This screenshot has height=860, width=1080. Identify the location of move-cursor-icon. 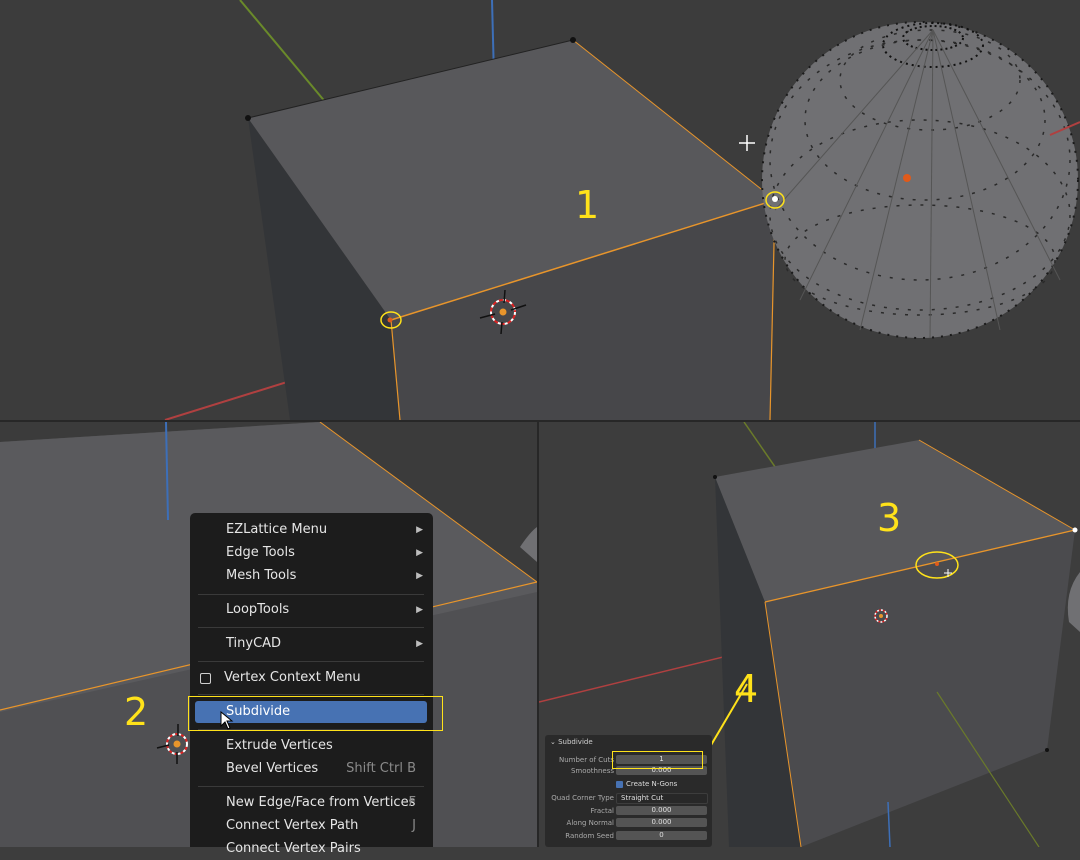
(747, 143).